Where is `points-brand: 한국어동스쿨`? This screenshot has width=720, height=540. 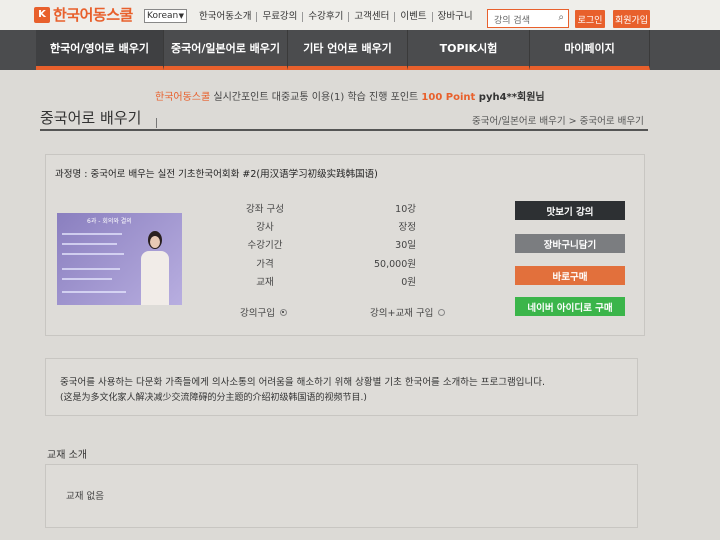 points-brand: 한국어동스쿨 is located at coordinates (183, 97).